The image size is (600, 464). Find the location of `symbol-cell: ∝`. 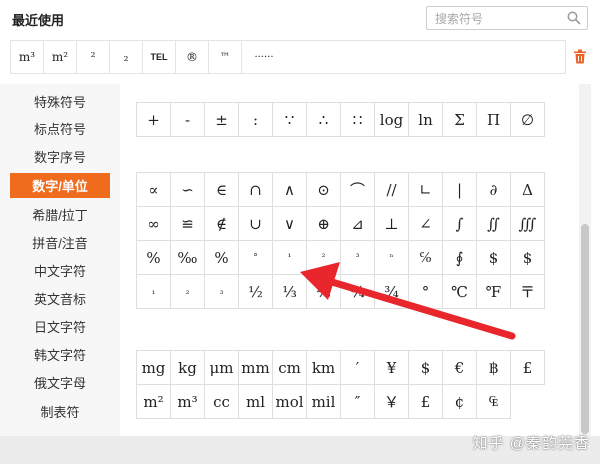

symbol-cell: ∝ is located at coordinates (154, 190).